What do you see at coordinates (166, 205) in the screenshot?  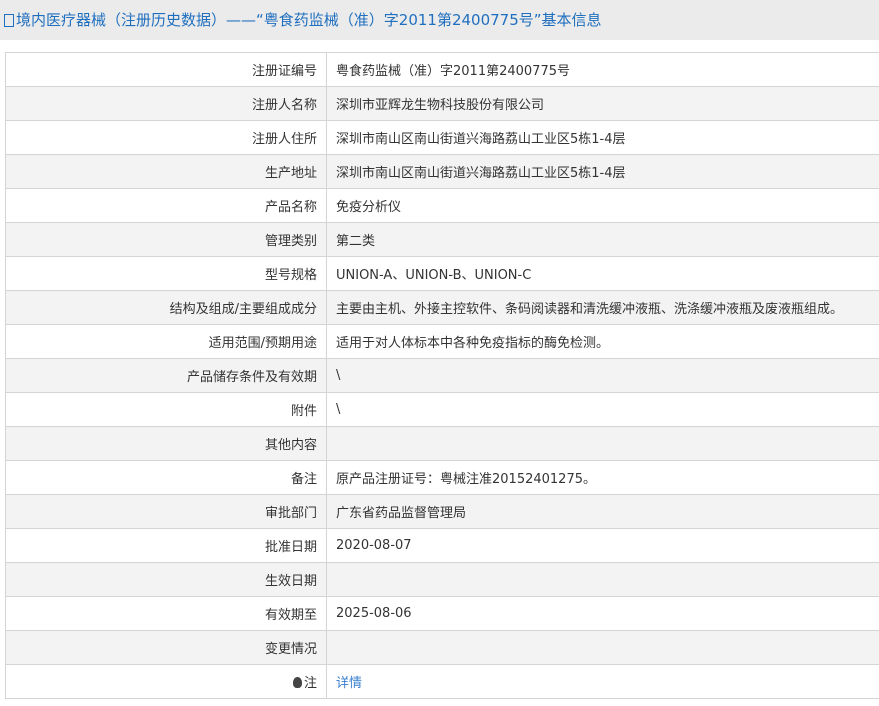 I see `field-label: 产品名称` at bounding box center [166, 205].